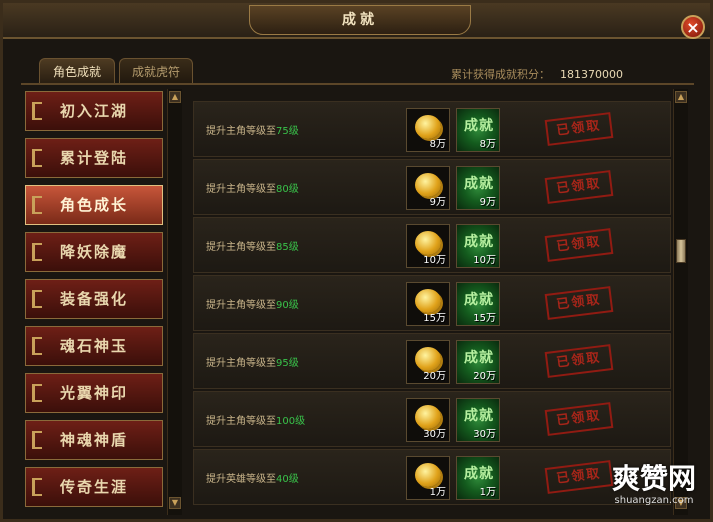  I want to click on level-text: 40级, so click(287, 479).